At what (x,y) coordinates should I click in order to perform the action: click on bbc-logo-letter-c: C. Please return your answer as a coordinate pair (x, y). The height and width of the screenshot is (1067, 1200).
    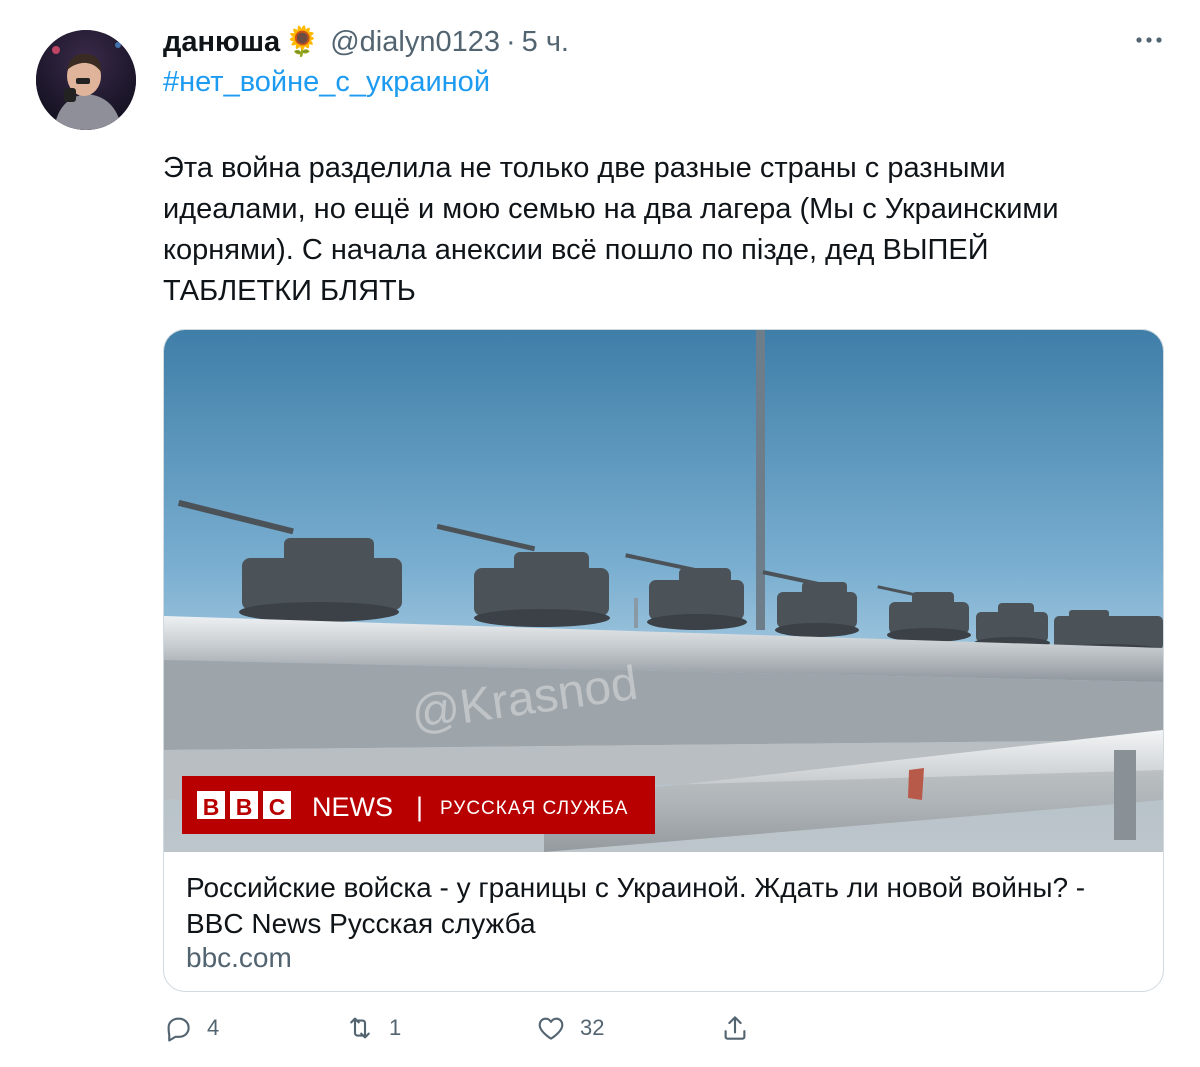
    Looking at the image, I should click on (277, 807).